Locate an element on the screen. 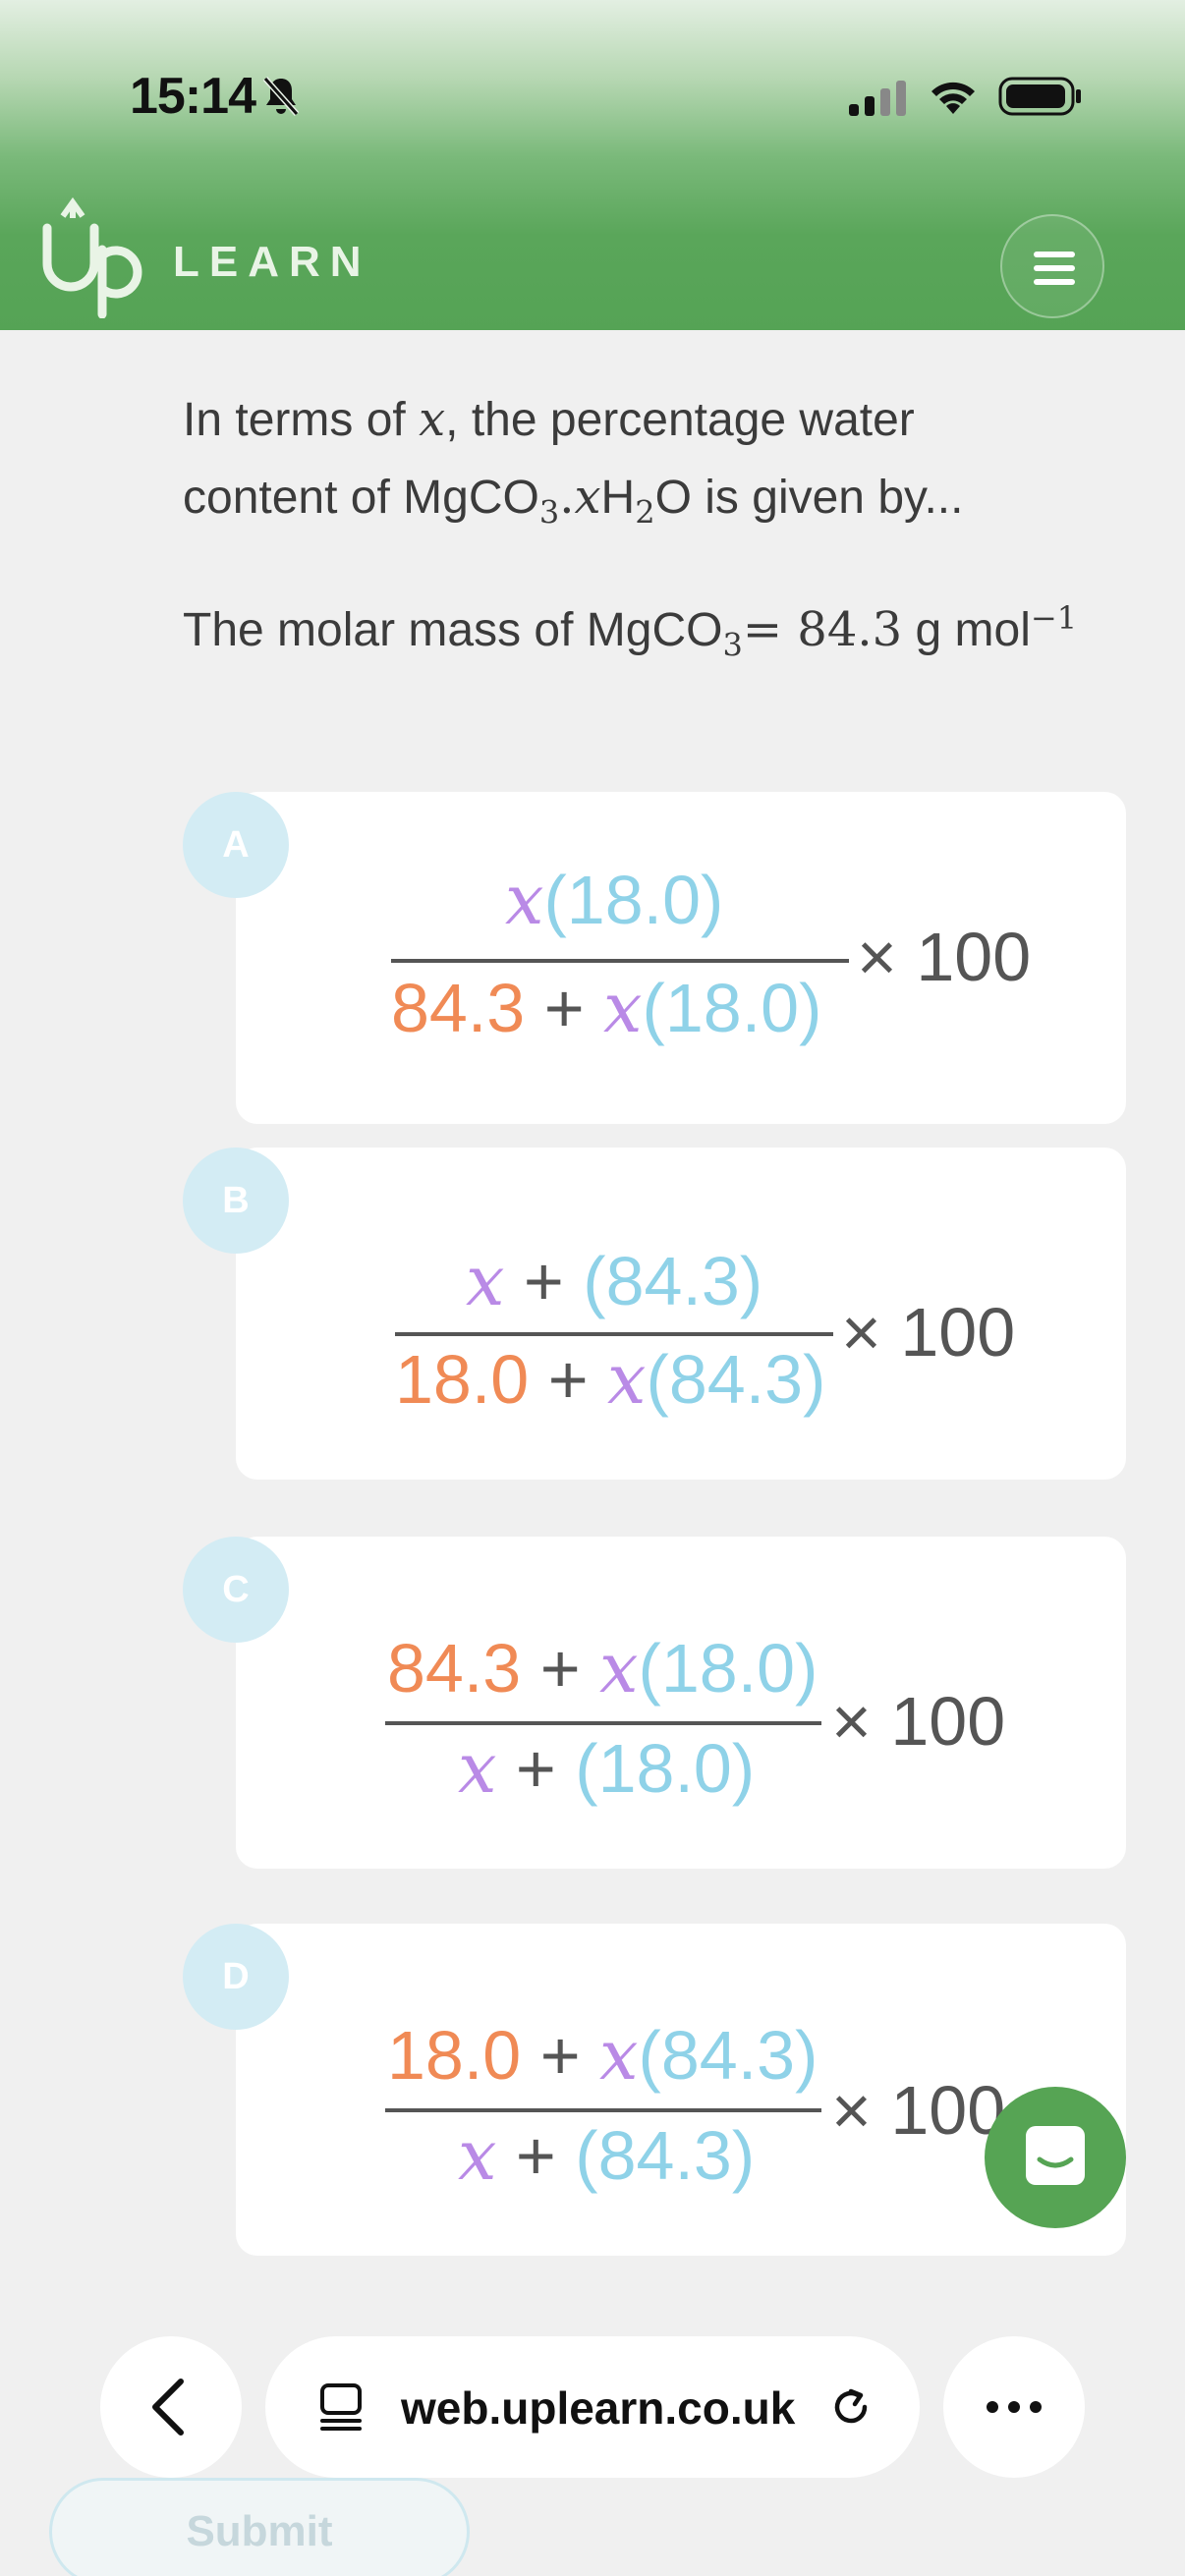  chevron-left-icon is located at coordinates (168, 2407).